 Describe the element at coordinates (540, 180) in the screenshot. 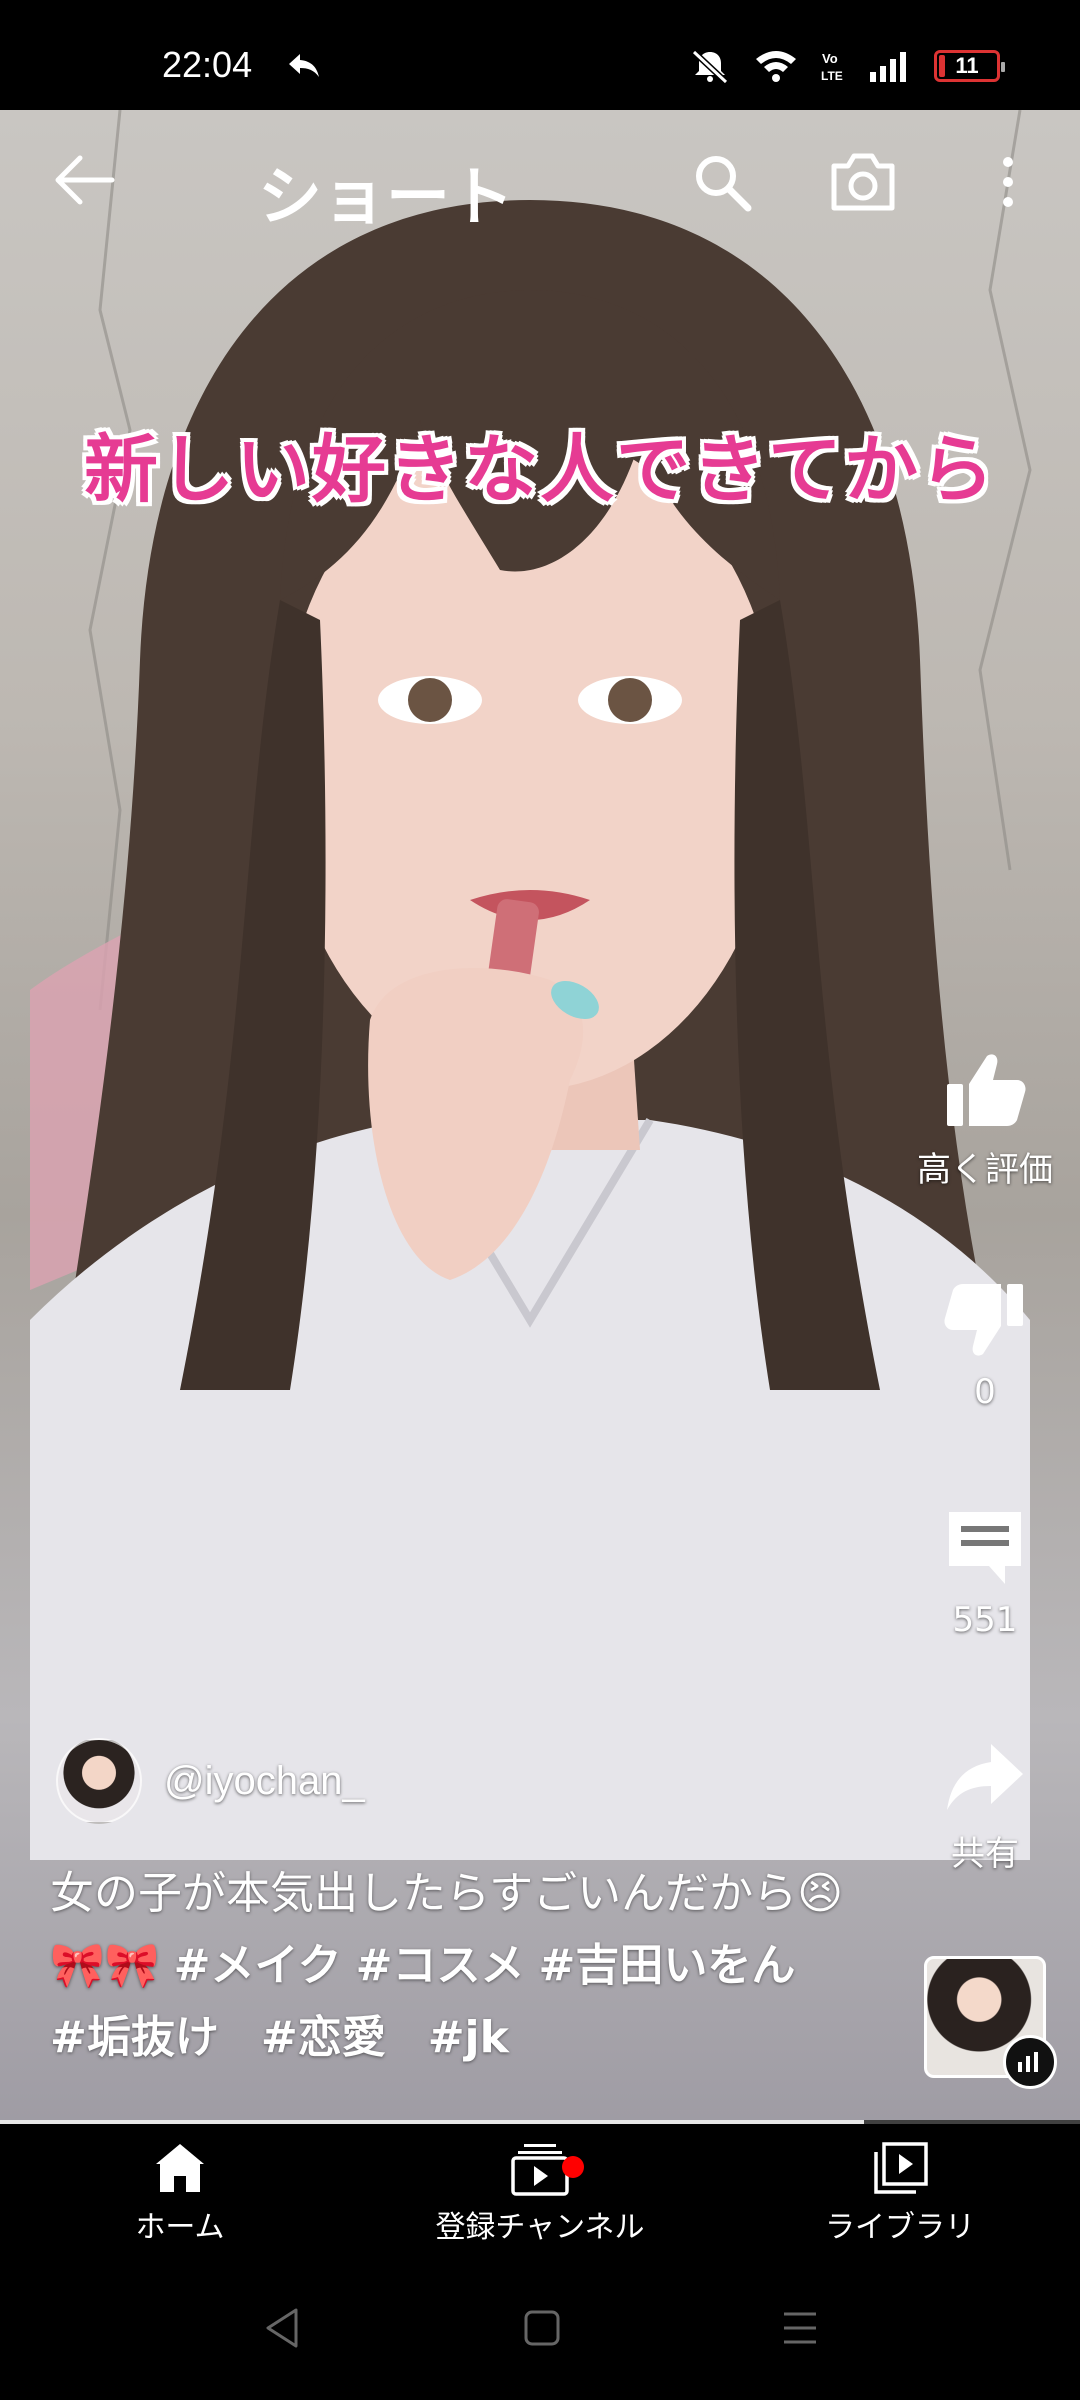

I see `shorts-topbar: ショート` at that location.